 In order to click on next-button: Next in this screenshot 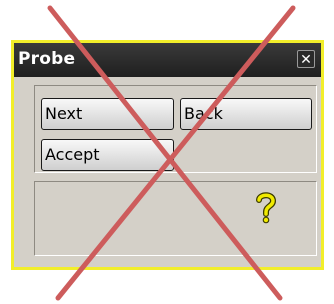, I will do `click(107, 114)`.